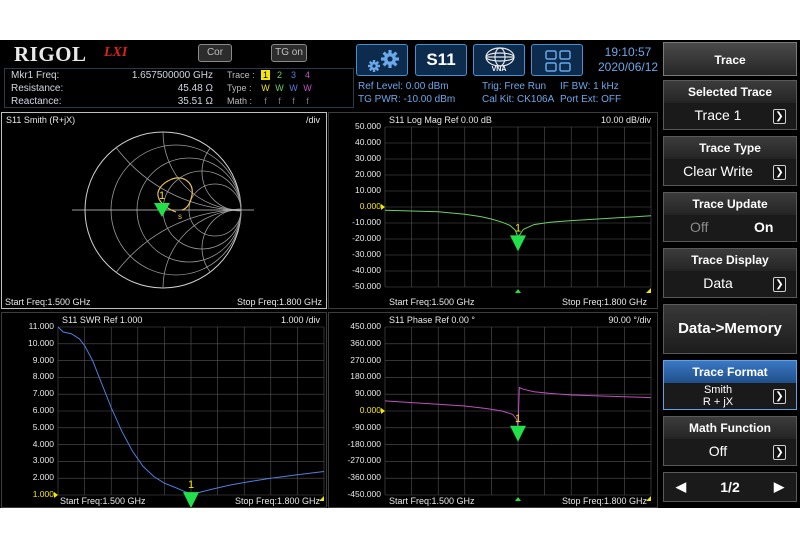 Image resolution: width=800 pixels, height=560 pixels. I want to click on trace-update-off: Off, so click(699, 227).